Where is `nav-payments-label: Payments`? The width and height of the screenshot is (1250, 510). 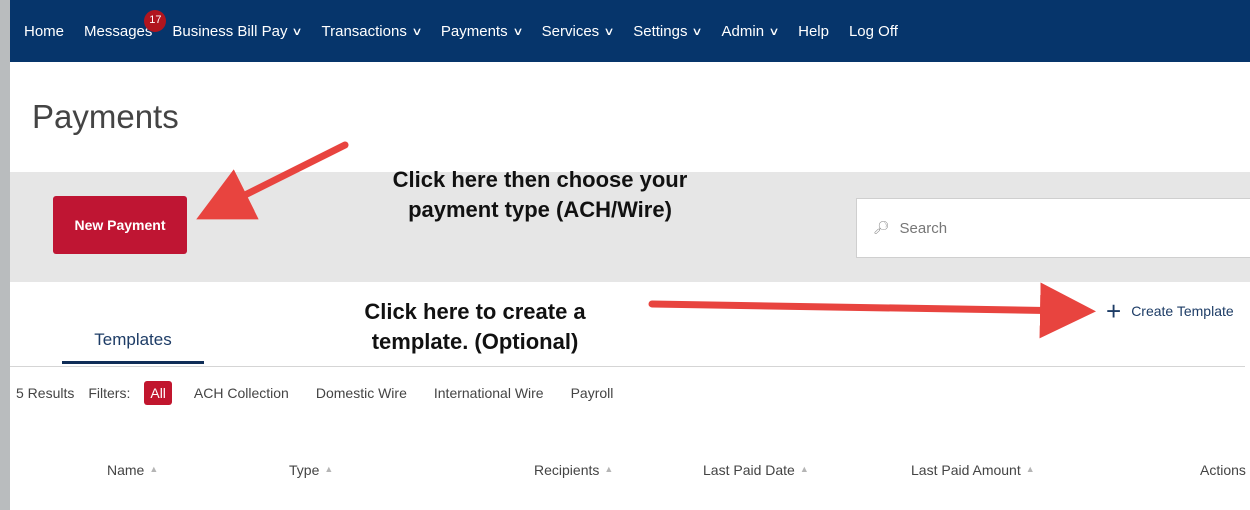 nav-payments-label: Payments is located at coordinates (474, 31).